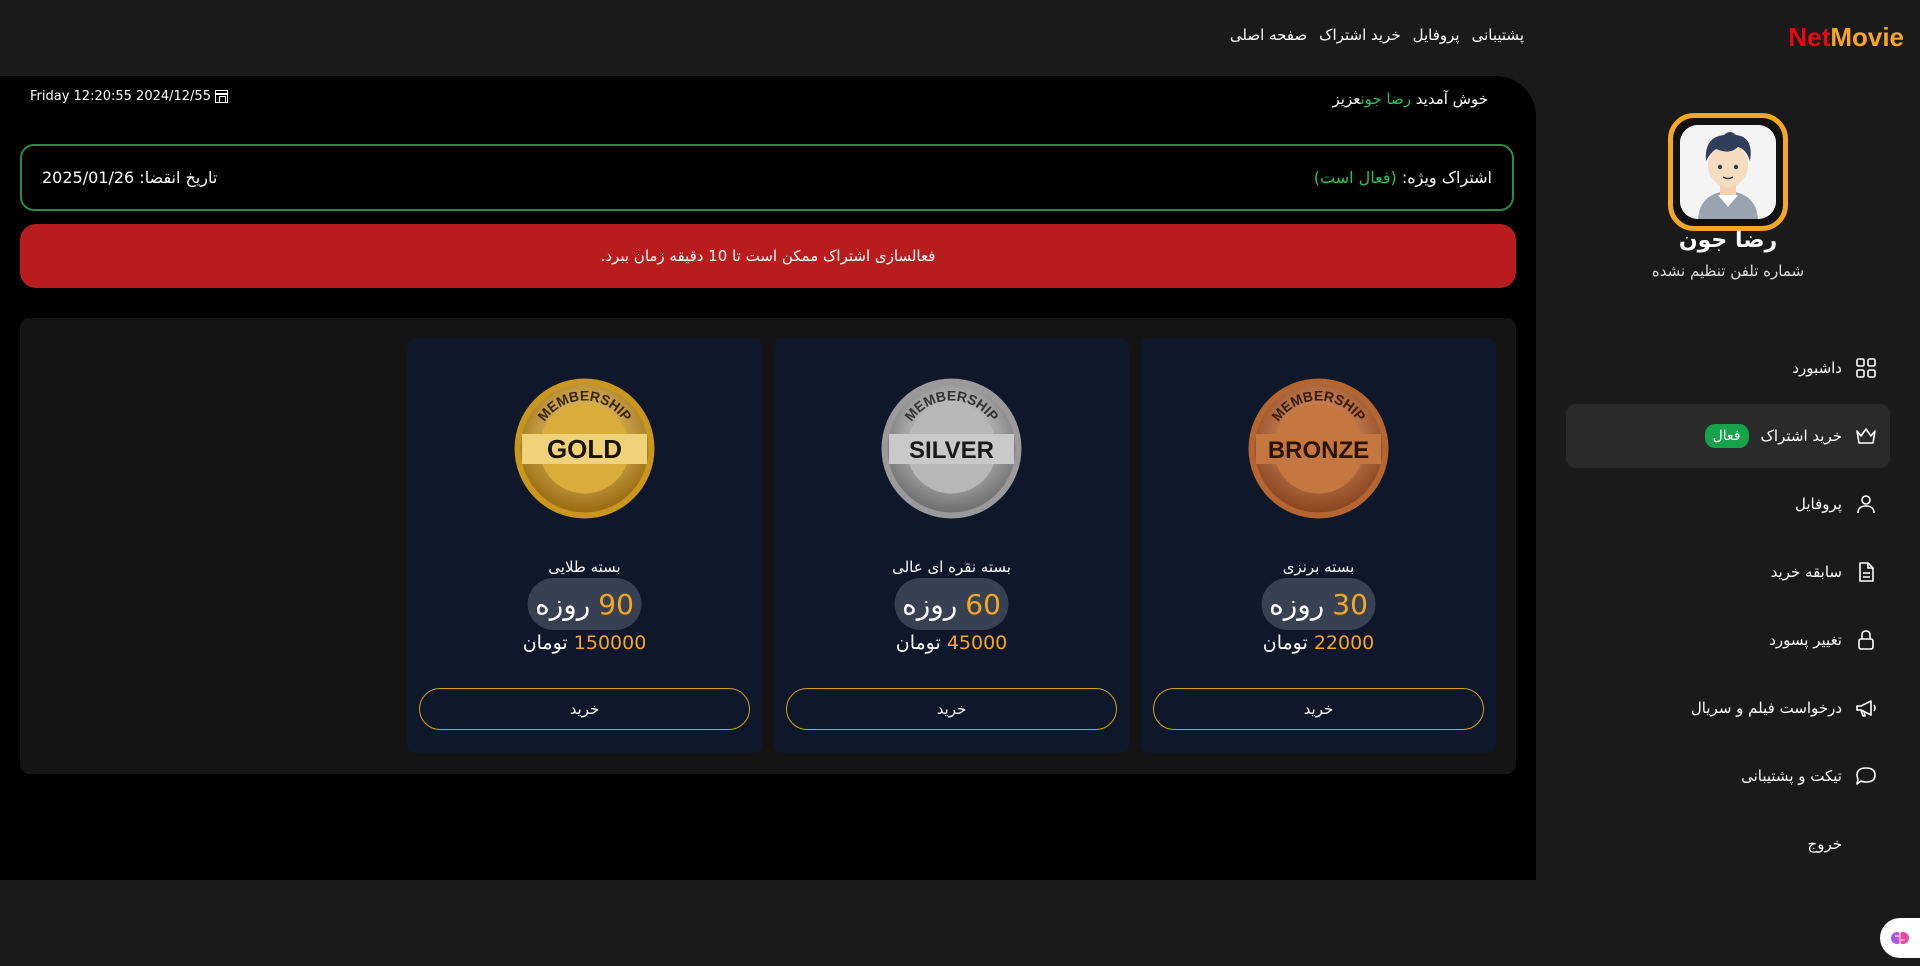 This screenshot has height=966, width=1920. I want to click on sidebar-item-label: داشبورد, so click(1817, 368).